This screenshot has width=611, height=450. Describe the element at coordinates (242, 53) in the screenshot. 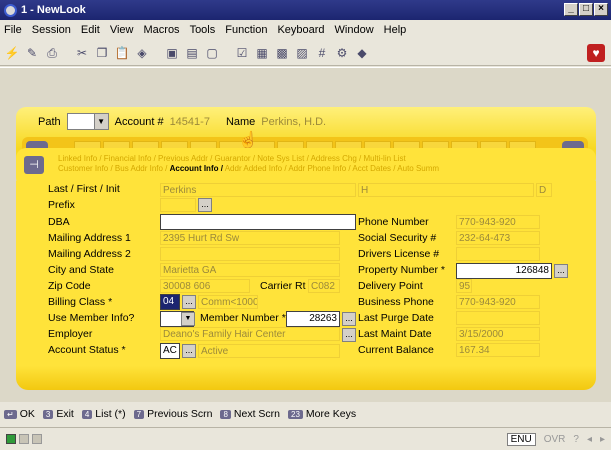

I see `check-icon: ☑` at that location.